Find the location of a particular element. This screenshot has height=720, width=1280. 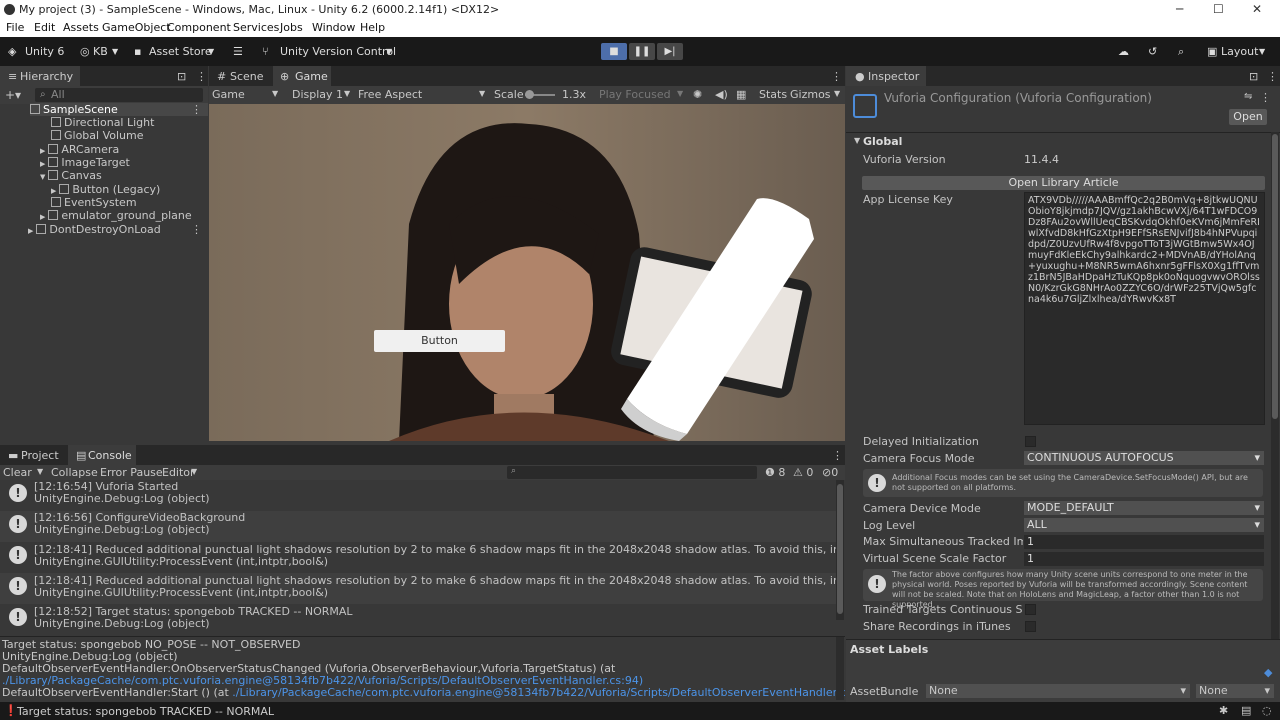

section-global: Global is located at coordinates (882, 141).